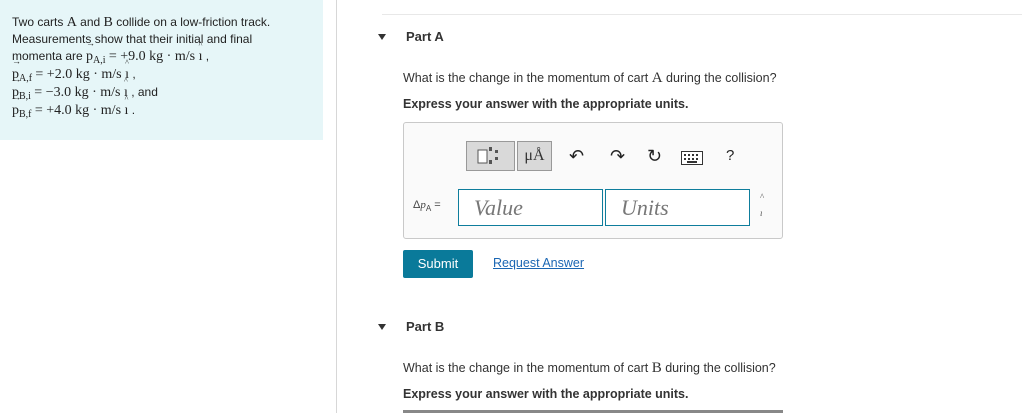  What do you see at coordinates (49, 56) in the screenshot?
I see `problem-text: momenta are` at bounding box center [49, 56].